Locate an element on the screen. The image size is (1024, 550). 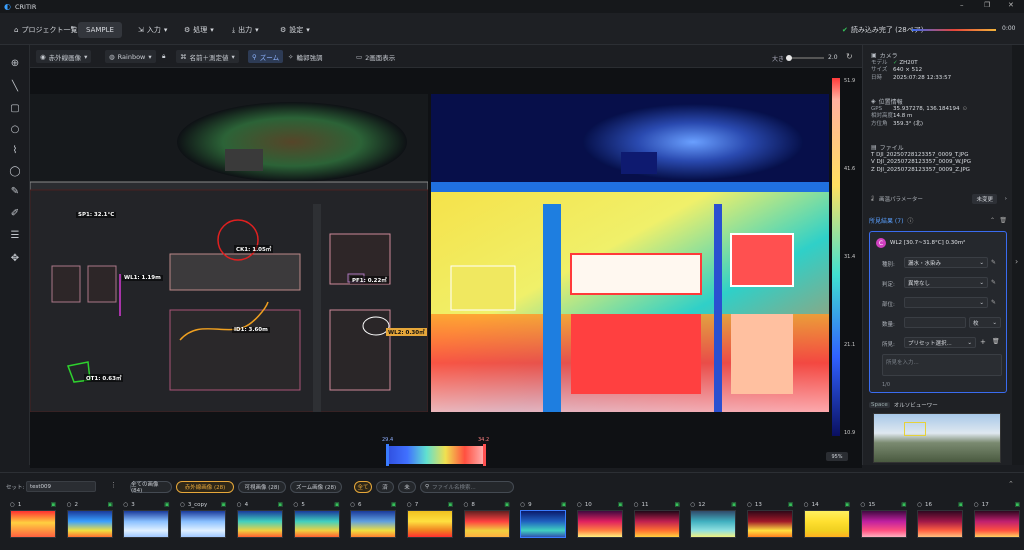
filter-all: 全ての画像 (84) is located at coordinates (151, 487).